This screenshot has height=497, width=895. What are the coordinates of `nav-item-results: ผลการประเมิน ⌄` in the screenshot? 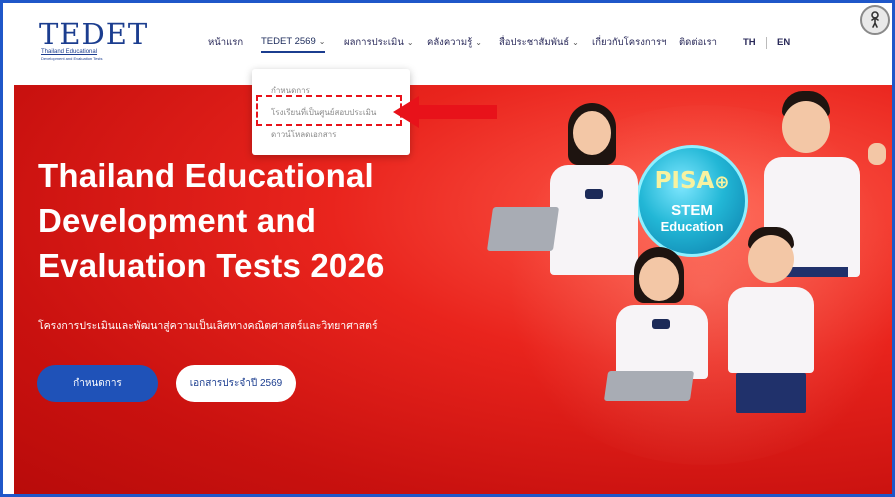 It's located at (379, 43).